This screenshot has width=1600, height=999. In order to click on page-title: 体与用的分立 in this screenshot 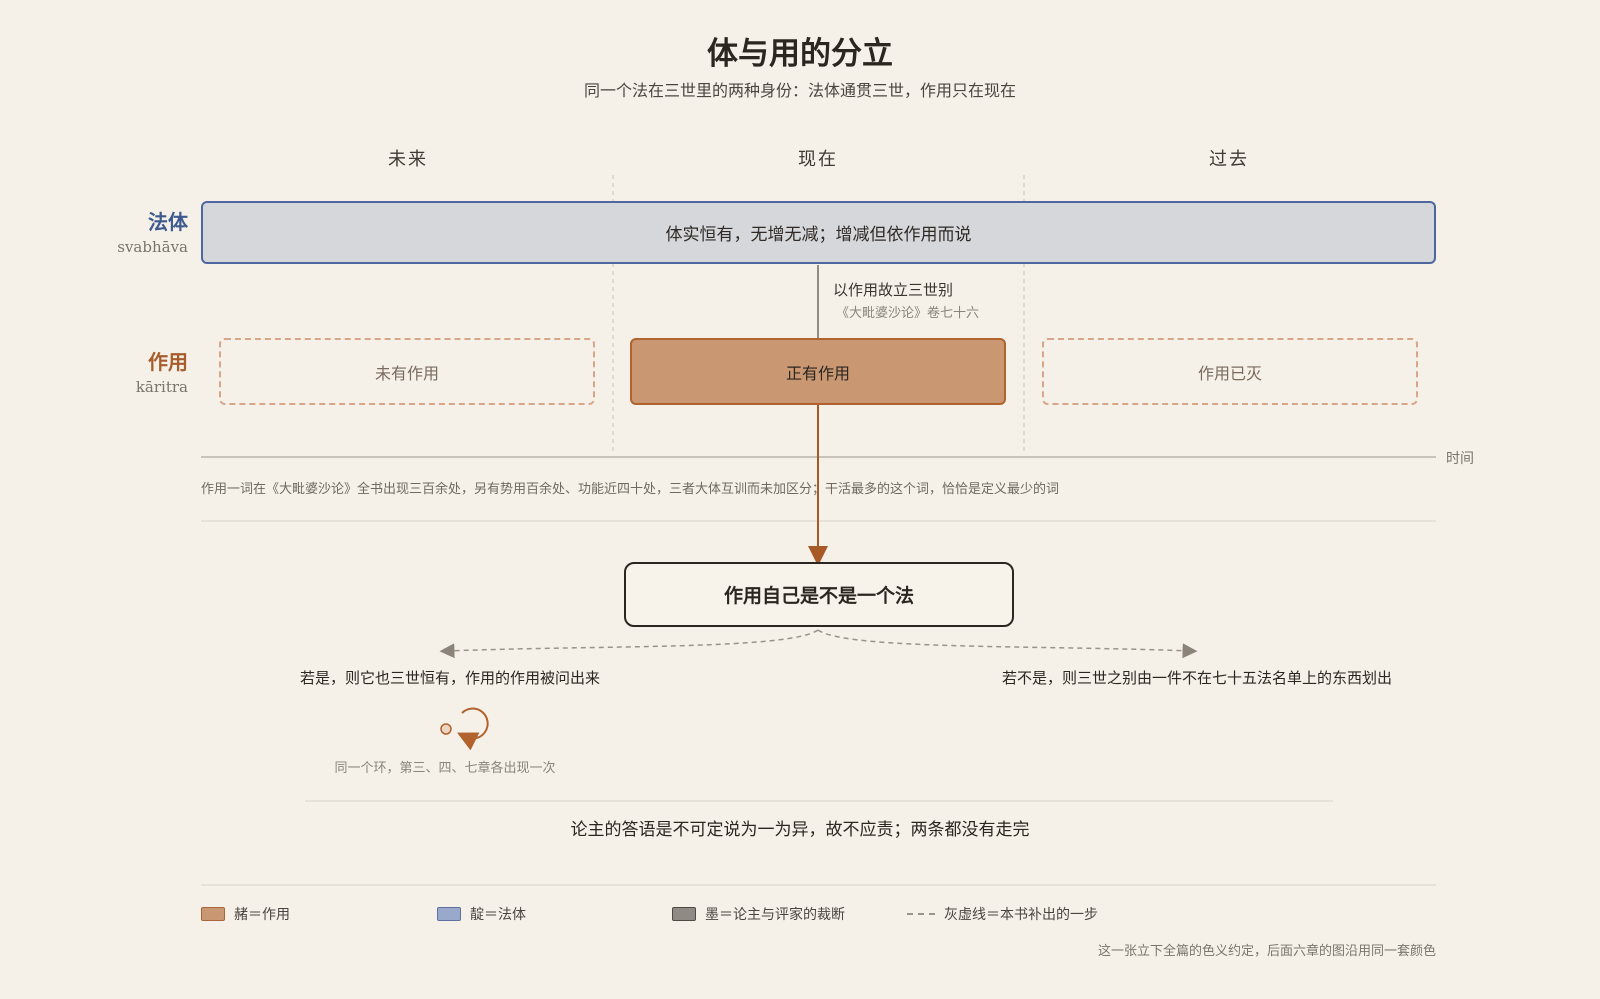, I will do `click(800, 54)`.